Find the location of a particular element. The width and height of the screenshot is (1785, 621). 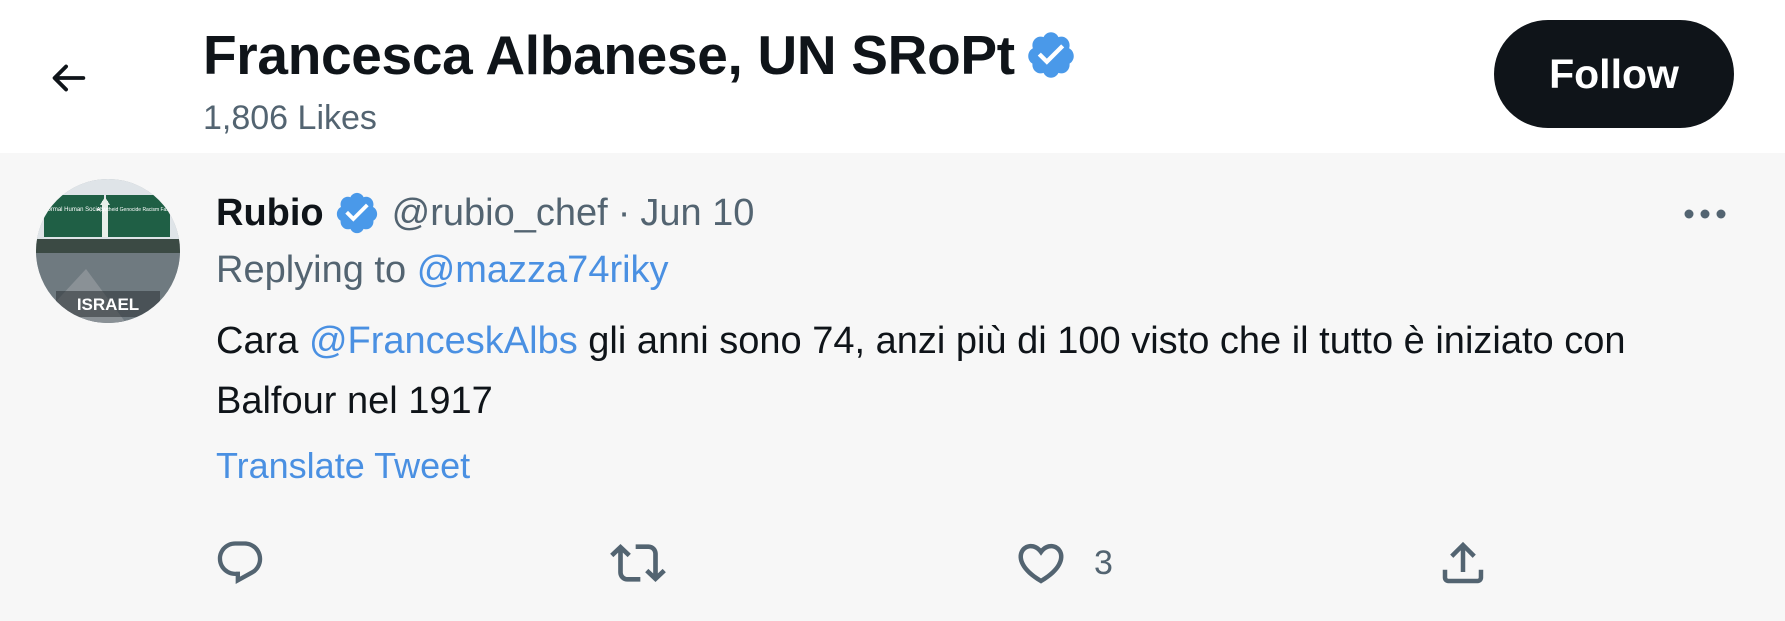

arrow-left-icon is located at coordinates (69, 78).